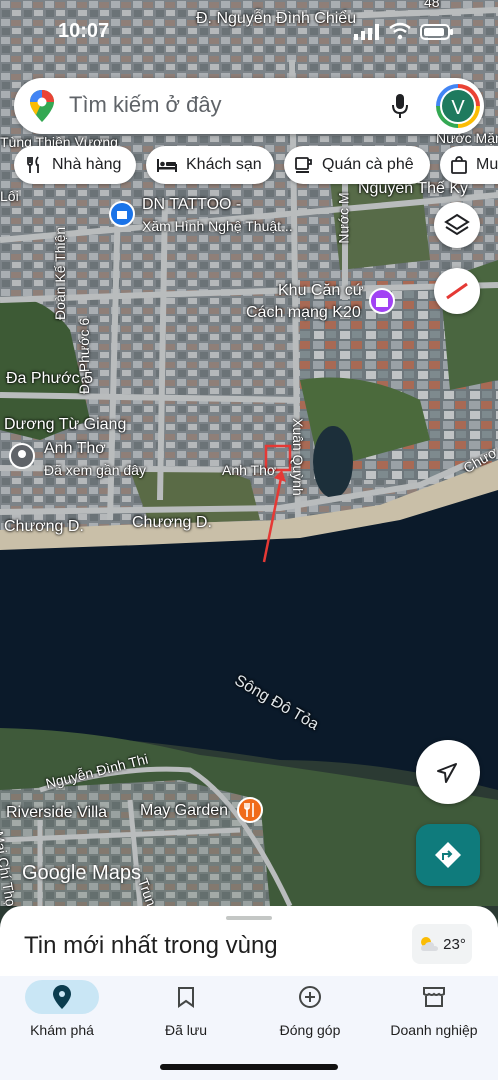  I want to click on poi-anh-tho-title: Anh Thơ, so click(75, 449).